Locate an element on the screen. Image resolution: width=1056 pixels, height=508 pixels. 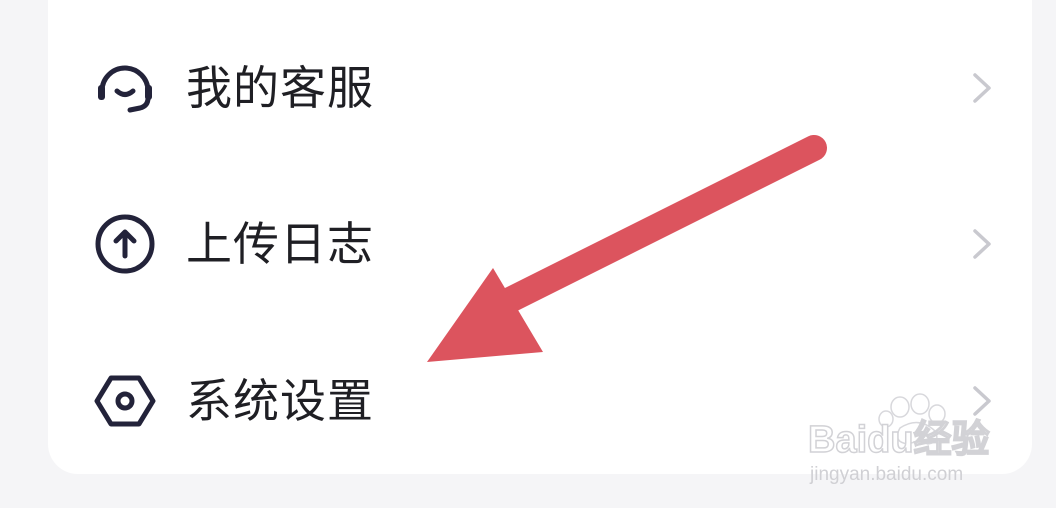
menu-item-label: 上传日志 is located at coordinates (280, 244).